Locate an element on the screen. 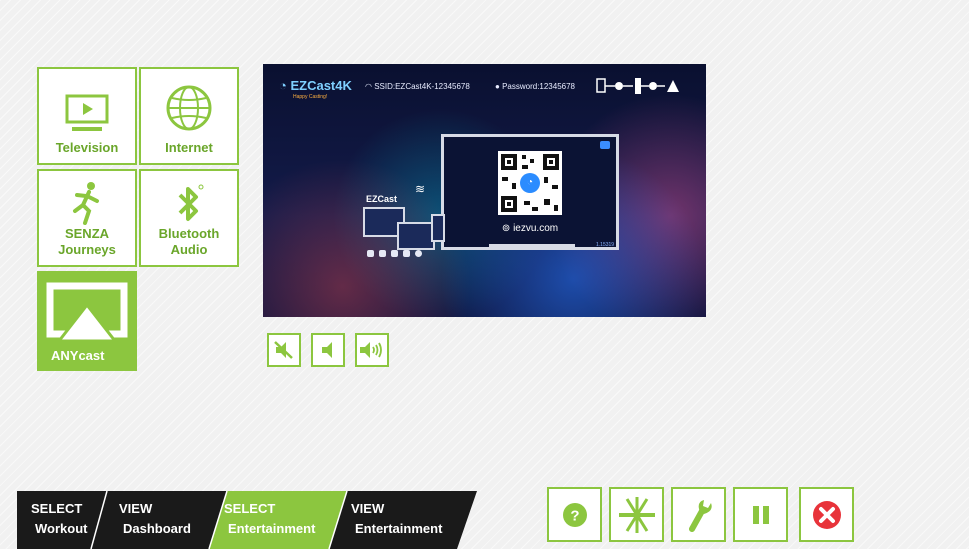 The image size is (969, 549). ezcast-logo: ◔ EZCast4K is located at coordinates (315, 85).